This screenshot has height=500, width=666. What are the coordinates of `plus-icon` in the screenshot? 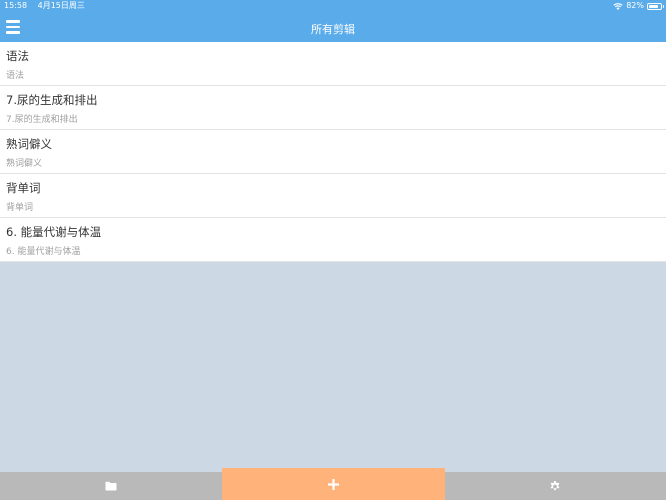 It's located at (333, 484).